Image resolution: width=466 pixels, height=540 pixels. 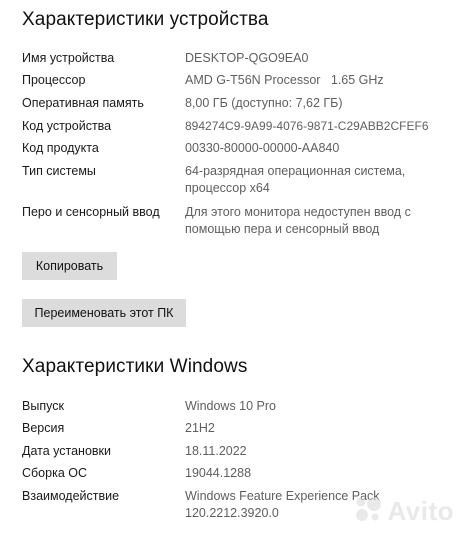 What do you see at coordinates (71, 496) in the screenshot?
I see `spec-label: Взаимодействие` at bounding box center [71, 496].